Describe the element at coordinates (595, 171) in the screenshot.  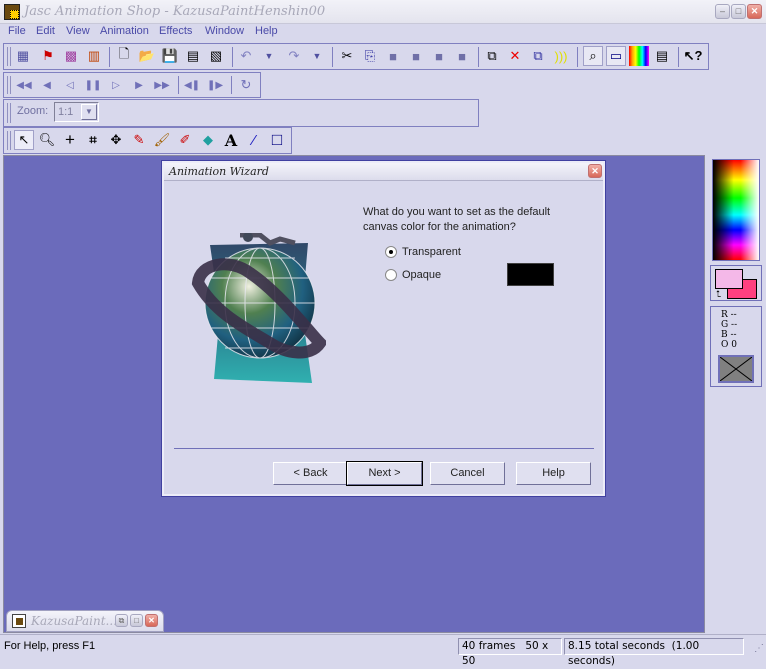
I see `dialog-close-button: ✕` at that location.